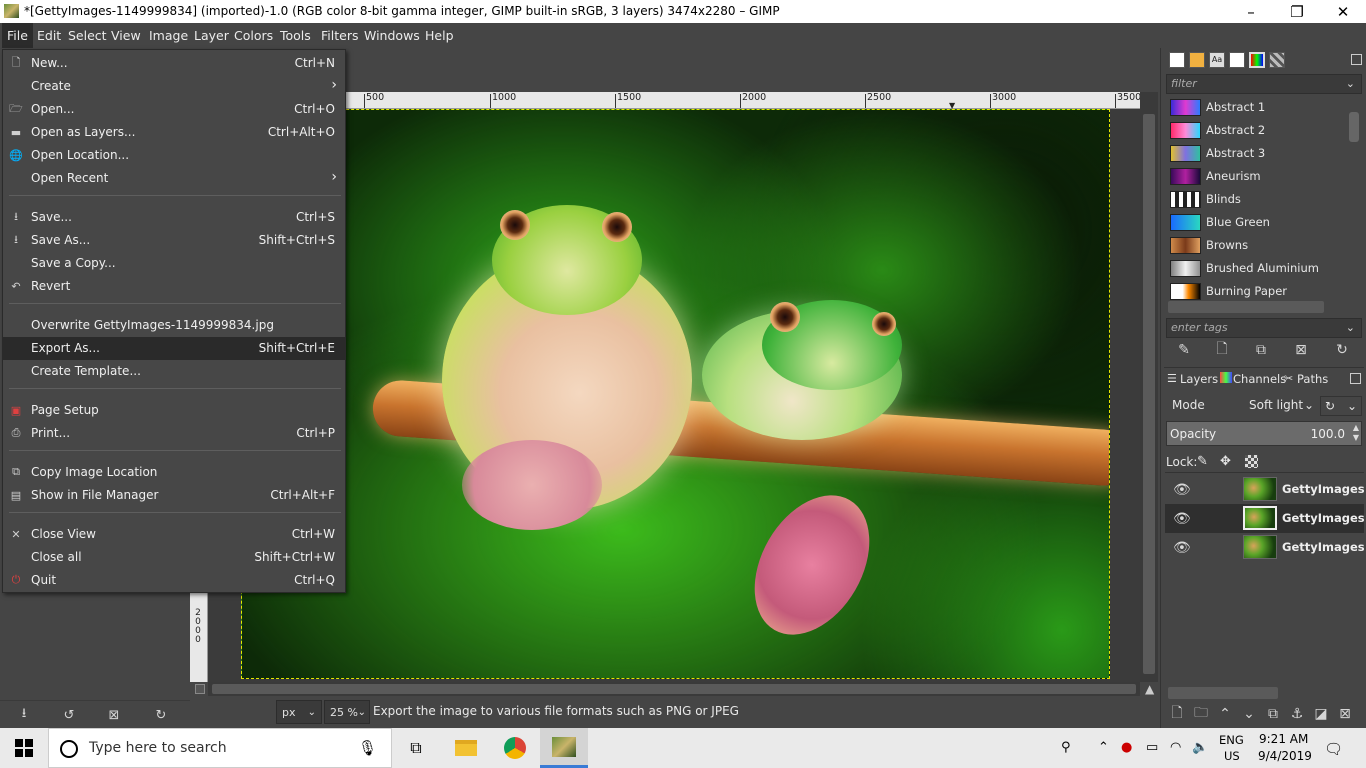 This screenshot has height=768, width=1366. What do you see at coordinates (1217, 60) in the screenshot?
I see `fonts-tab-icon: Aa` at bounding box center [1217, 60].